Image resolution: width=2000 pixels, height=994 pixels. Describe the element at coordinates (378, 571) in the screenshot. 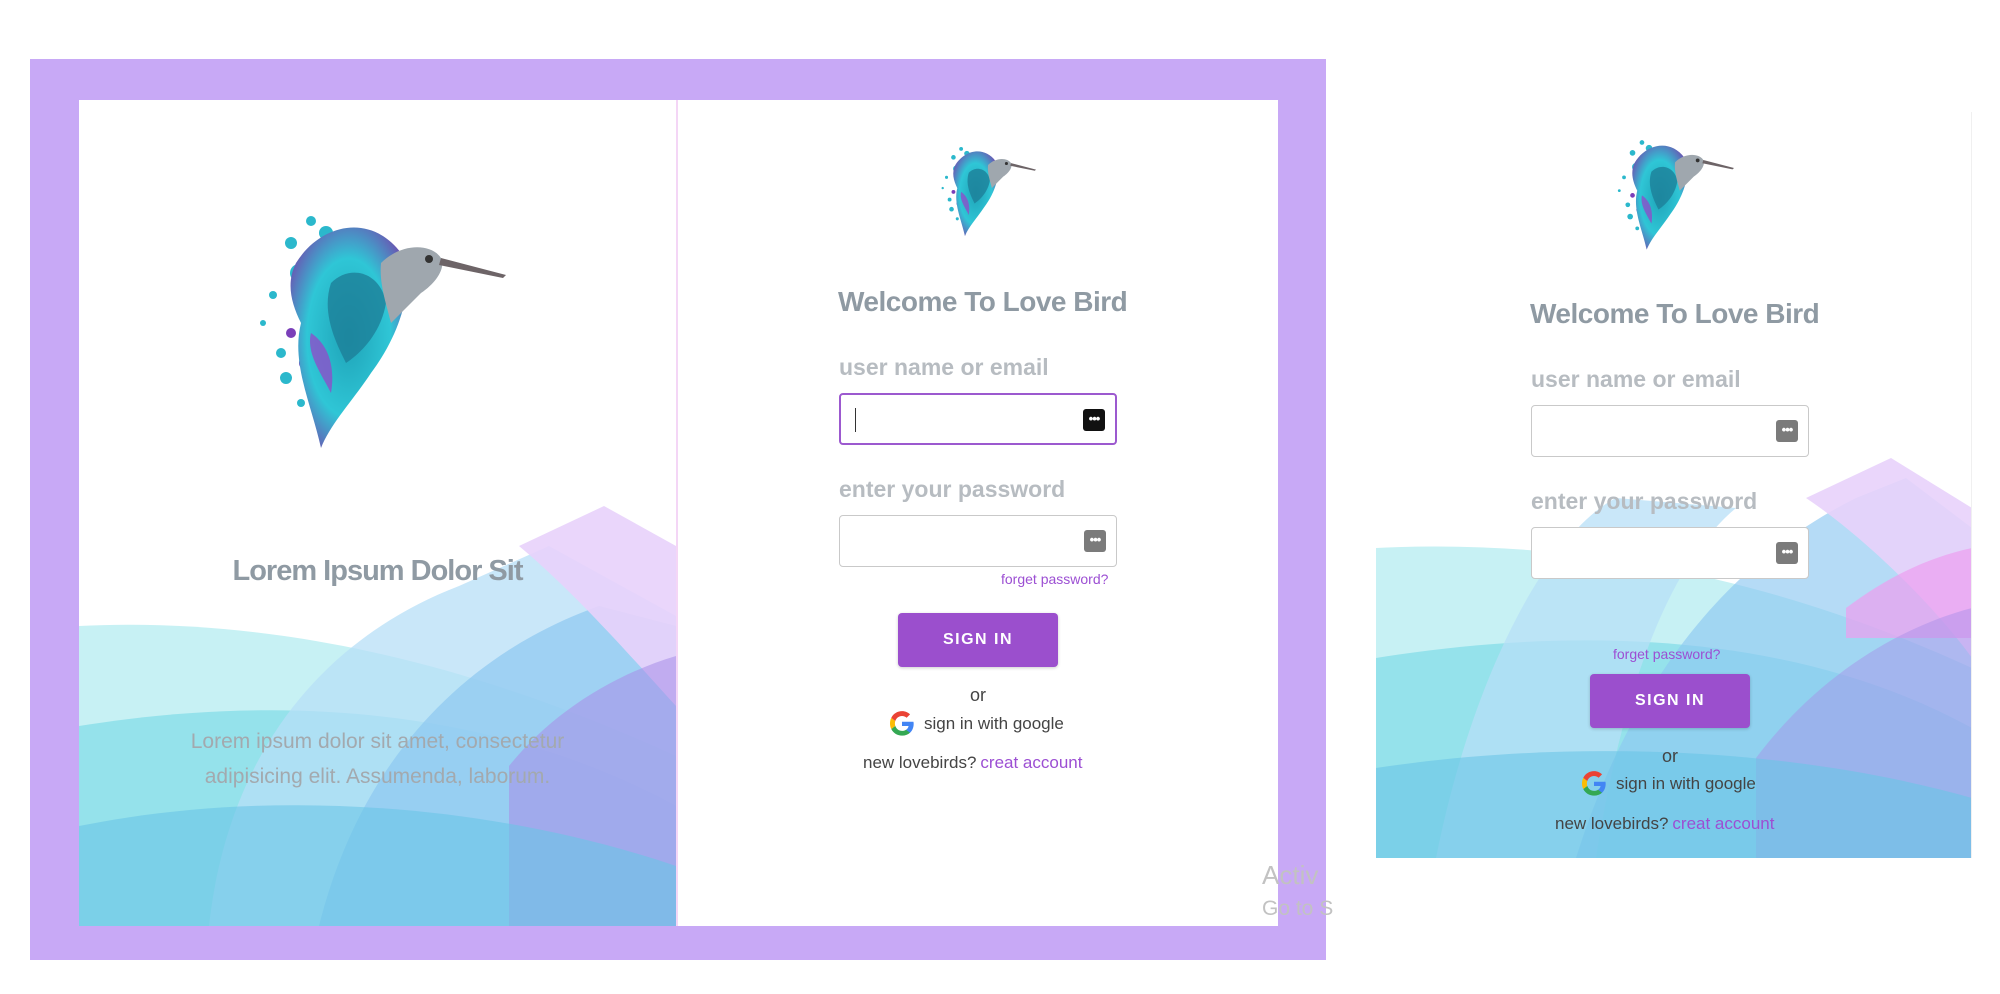

I see `hero-title: Lorem Ipsum Dolor Sit` at that location.